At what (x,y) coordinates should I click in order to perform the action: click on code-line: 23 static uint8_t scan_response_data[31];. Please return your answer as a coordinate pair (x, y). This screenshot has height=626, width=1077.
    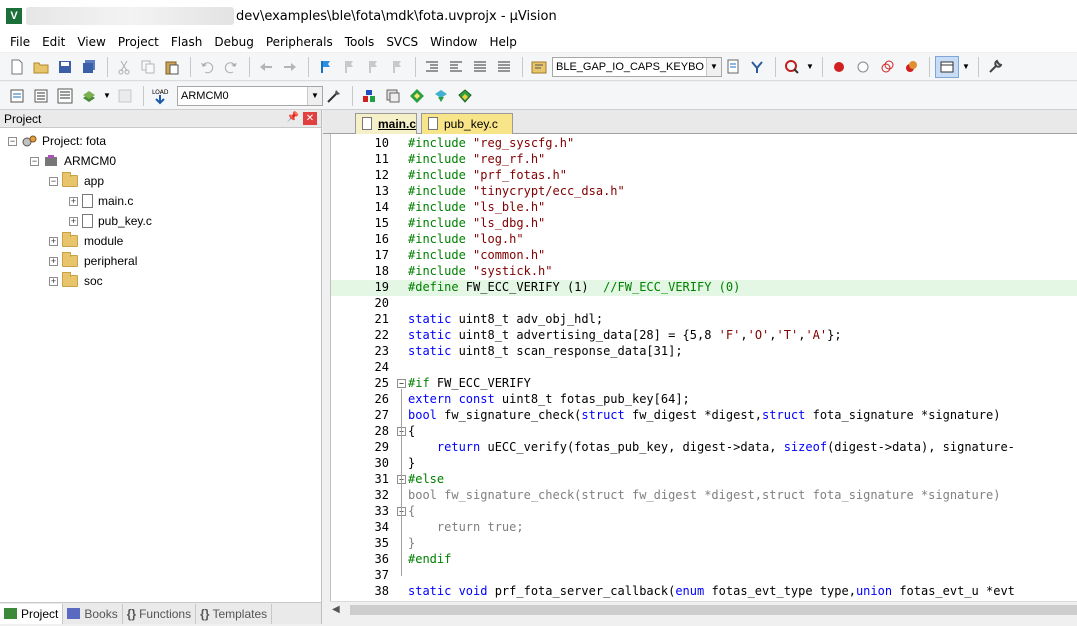
    Looking at the image, I should click on (704, 352).